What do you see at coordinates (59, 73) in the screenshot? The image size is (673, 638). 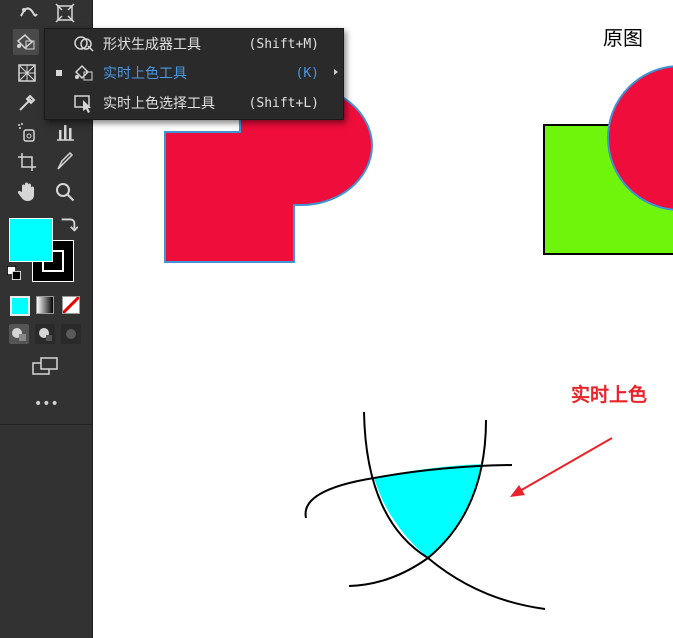 I see `selected-bullet-icon` at bounding box center [59, 73].